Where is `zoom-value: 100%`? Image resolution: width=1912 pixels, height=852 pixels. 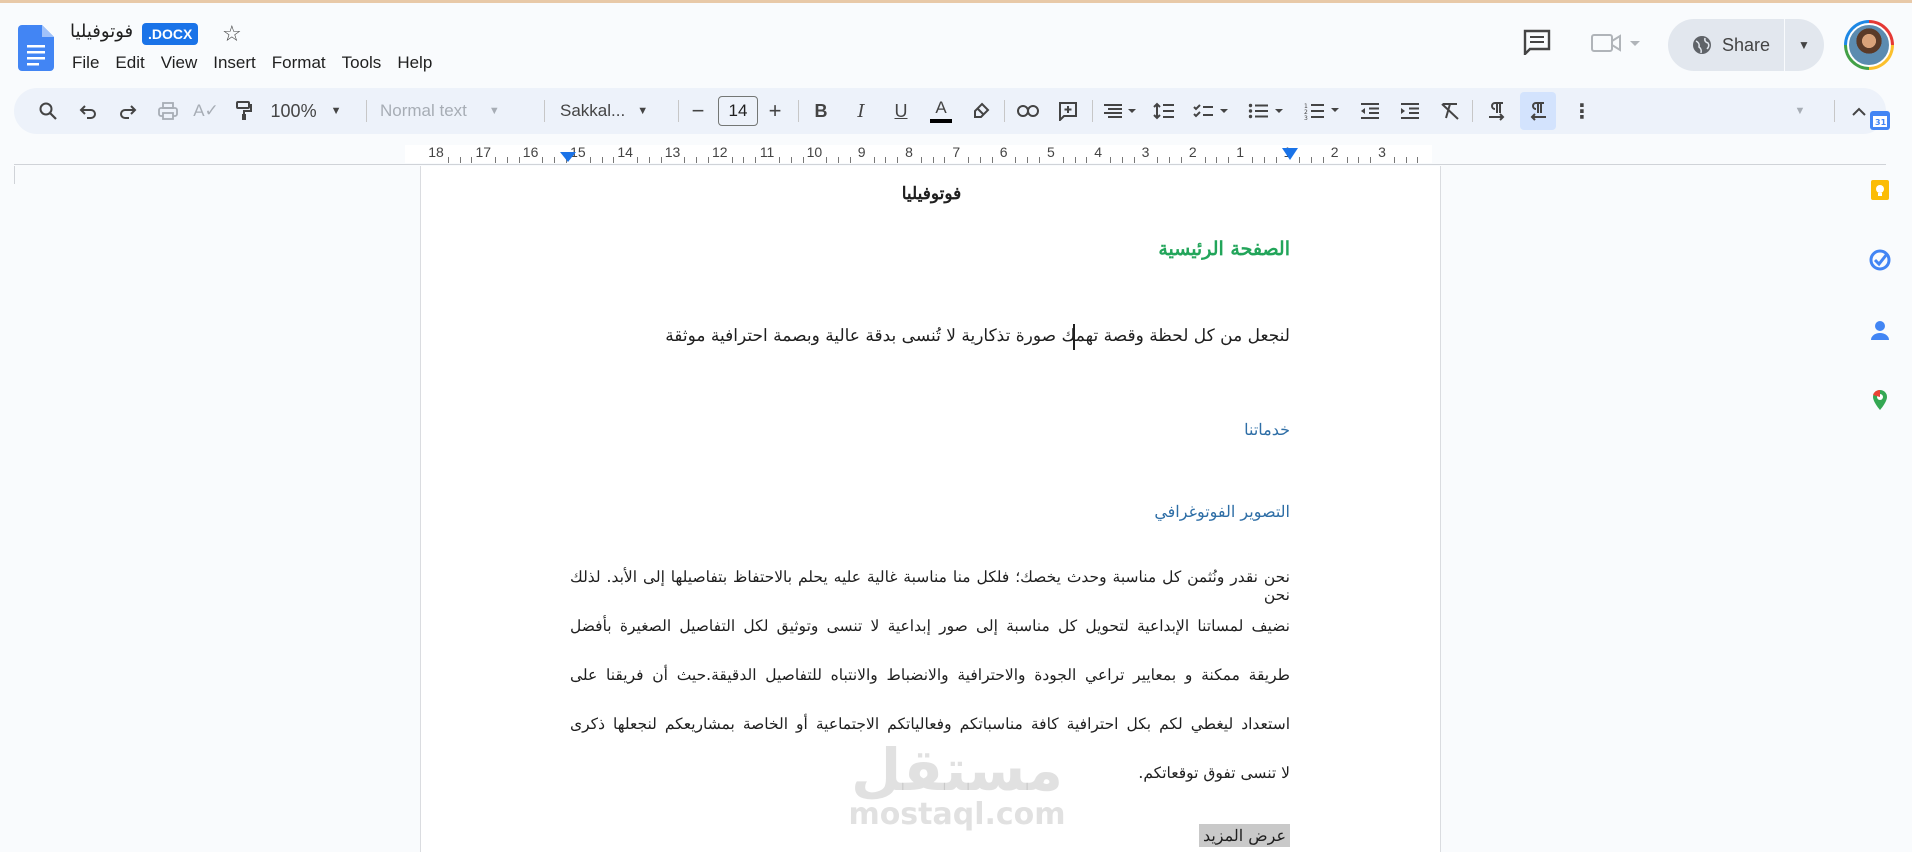
zoom-value: 100% is located at coordinates (293, 110).